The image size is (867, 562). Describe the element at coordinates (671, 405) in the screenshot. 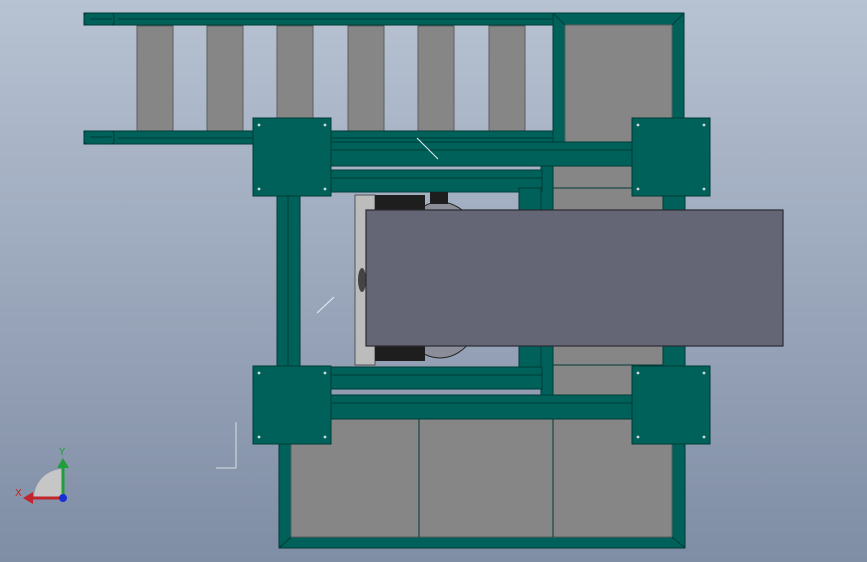

I see `corner-bracket-bottom-right` at that location.